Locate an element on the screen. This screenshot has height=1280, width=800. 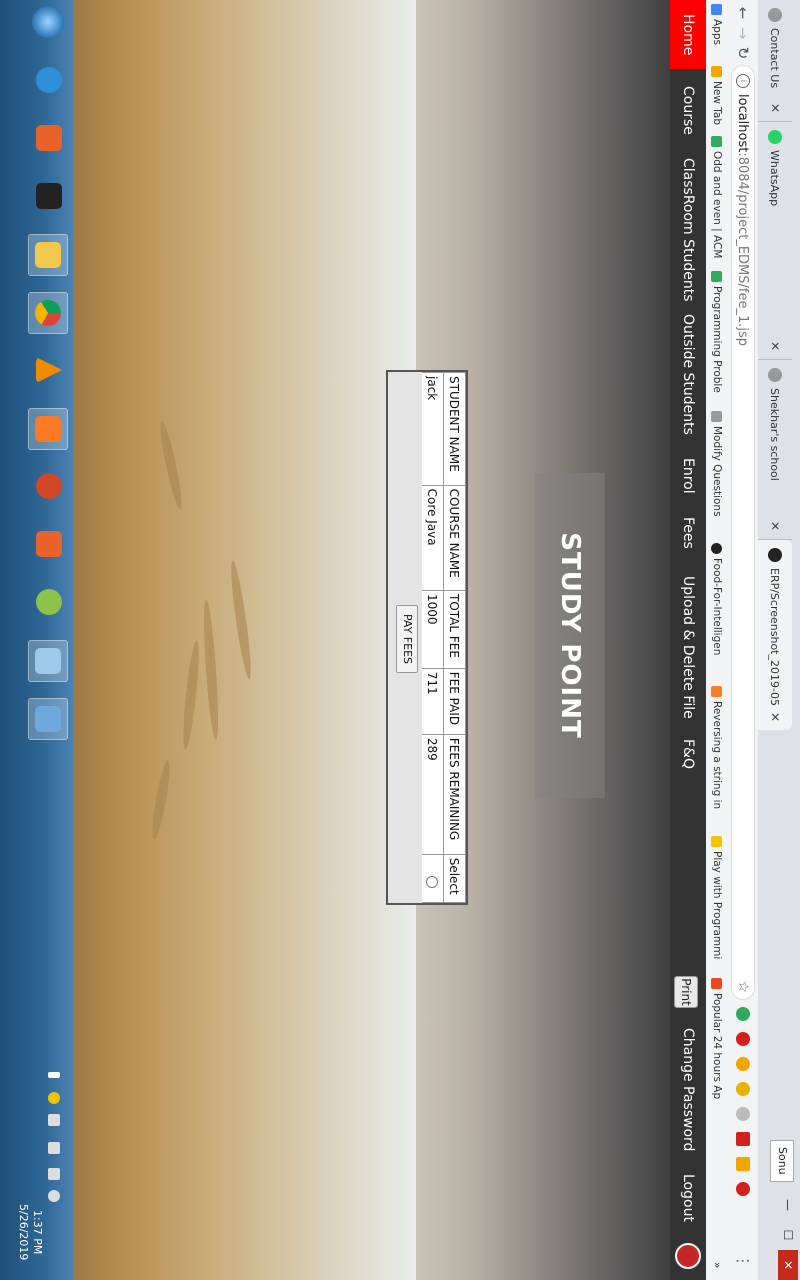
bookmark-reversing-a-string: Reversing a string in is located at coordinates (717, 761).